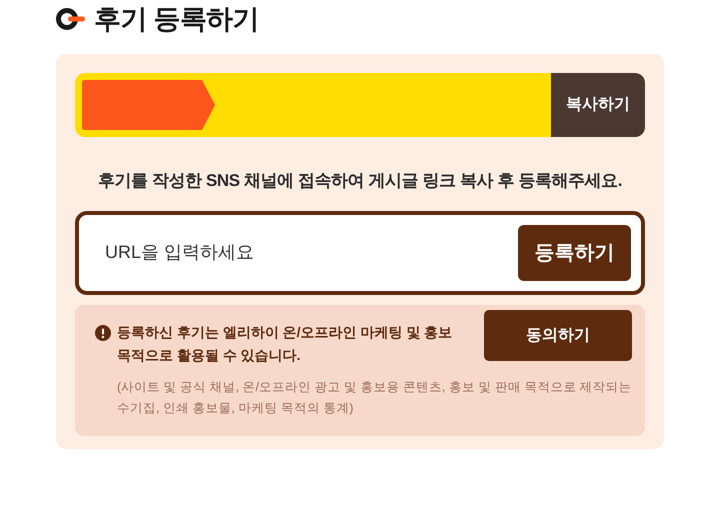 The width and height of the screenshot is (720, 506). Describe the element at coordinates (558, 335) in the screenshot. I see `agree-button: 동의하기` at that location.